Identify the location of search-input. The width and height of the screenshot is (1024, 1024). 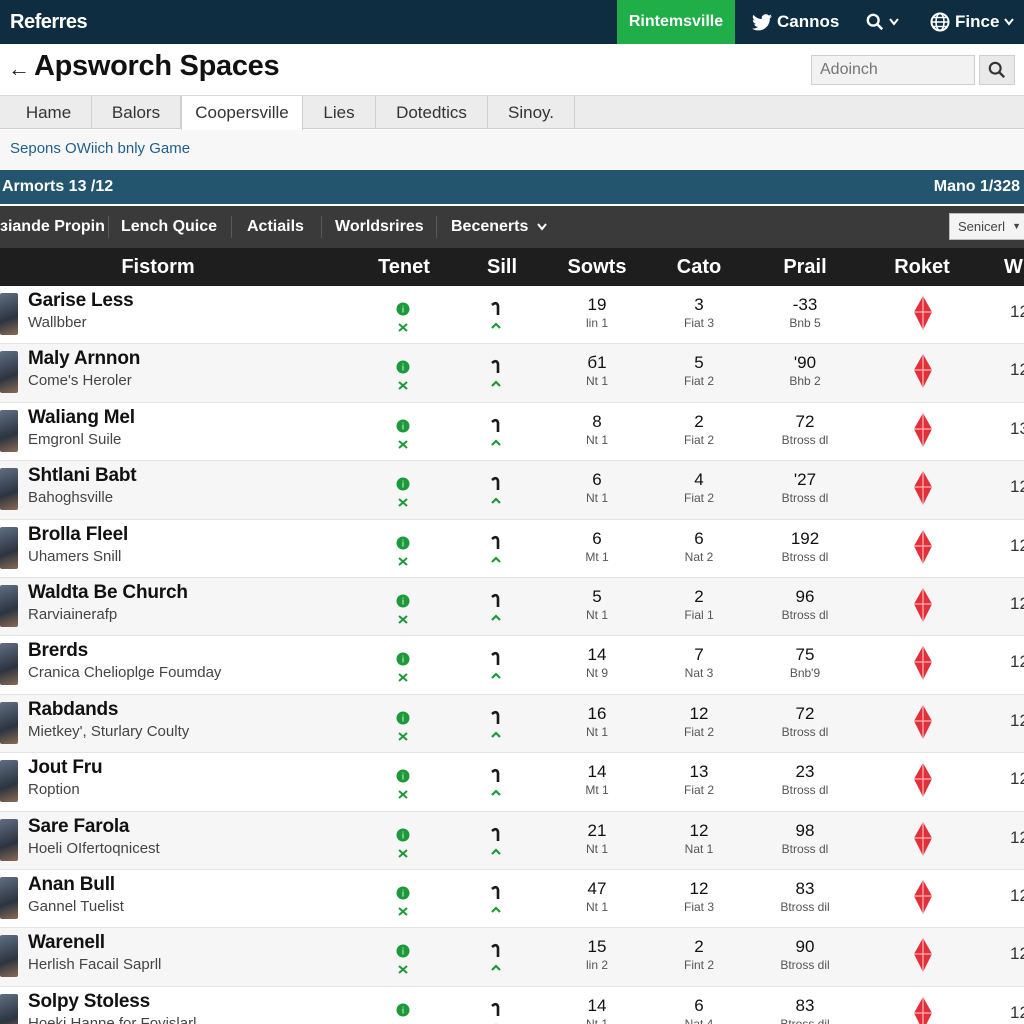
(893, 70).